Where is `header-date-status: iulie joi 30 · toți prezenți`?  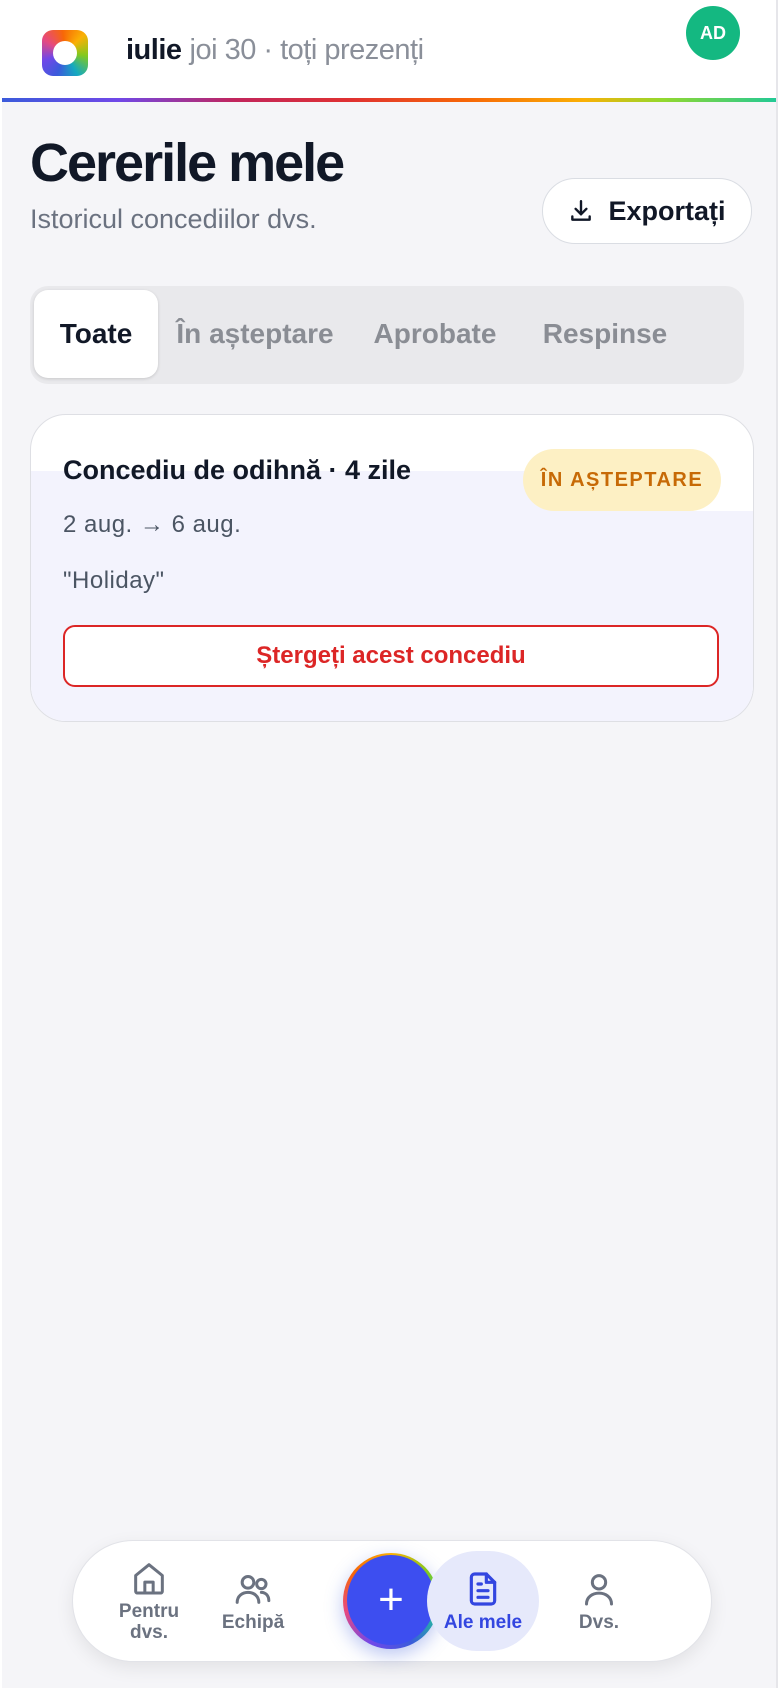
header-date-status: iulie joi 30 · toți prezenți is located at coordinates (275, 50).